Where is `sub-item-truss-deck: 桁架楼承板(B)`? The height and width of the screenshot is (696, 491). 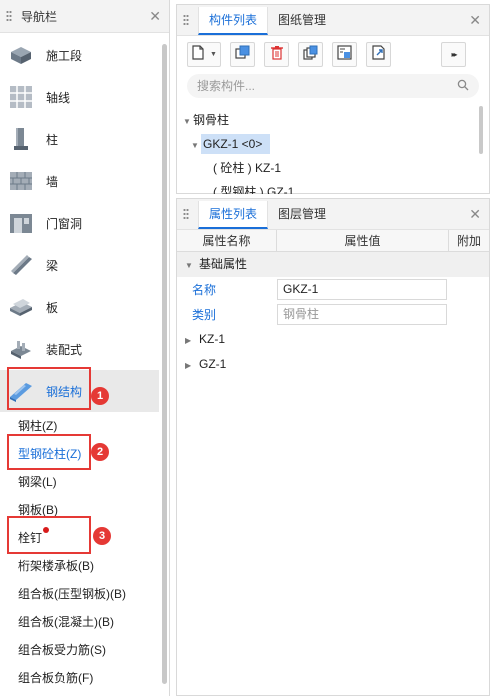
sub-item-truss-deck: 桁架楼承板(B) is located at coordinates (79, 566).